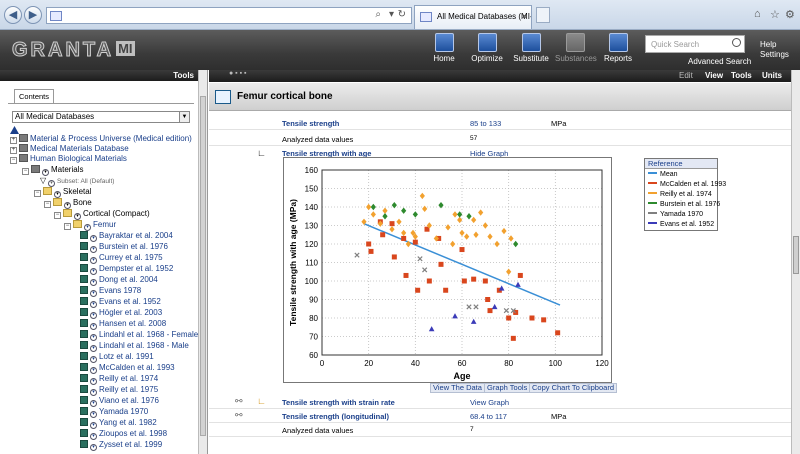 This screenshot has width=800, height=454. Describe the element at coordinates (123, 324) in the screenshot. I see `tree-leaf: ▾ Hansen et al. 2008` at that location.